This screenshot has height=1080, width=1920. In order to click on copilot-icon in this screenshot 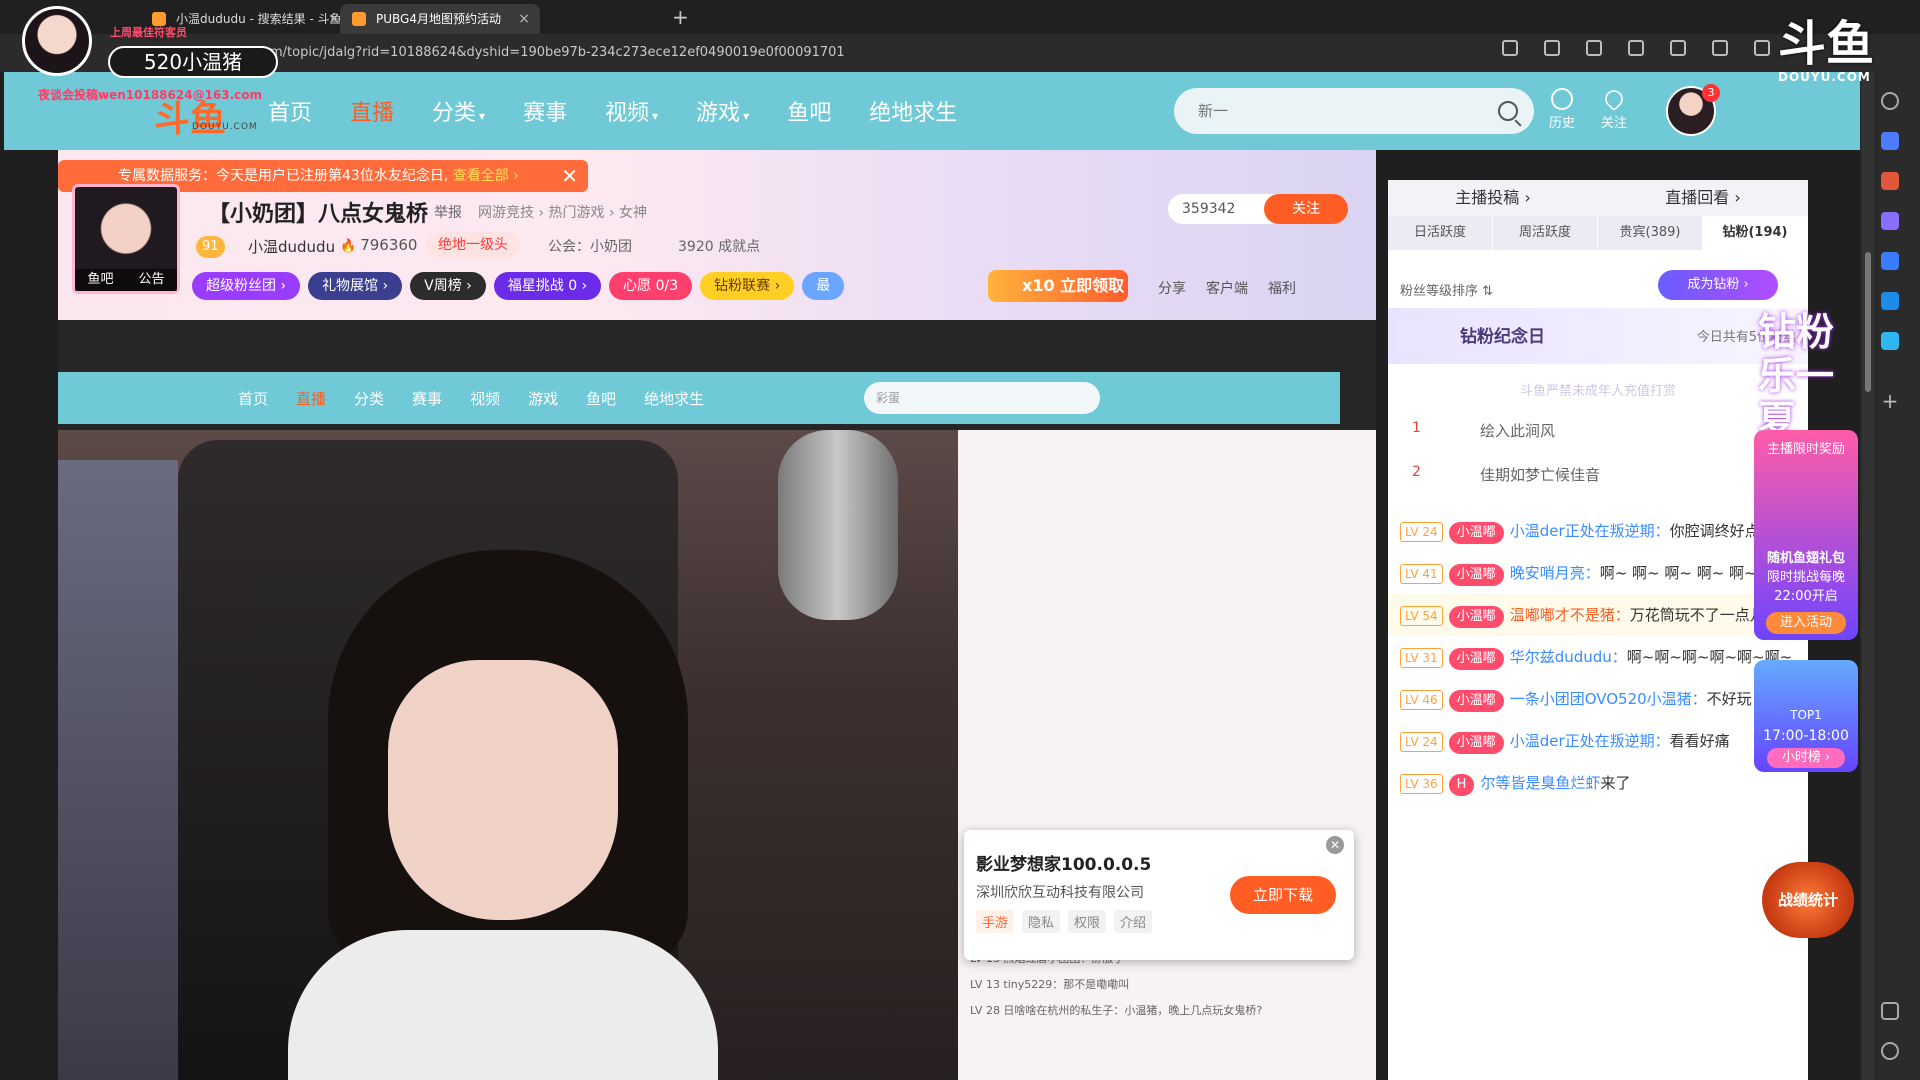, I will do `click(1890, 261)`.